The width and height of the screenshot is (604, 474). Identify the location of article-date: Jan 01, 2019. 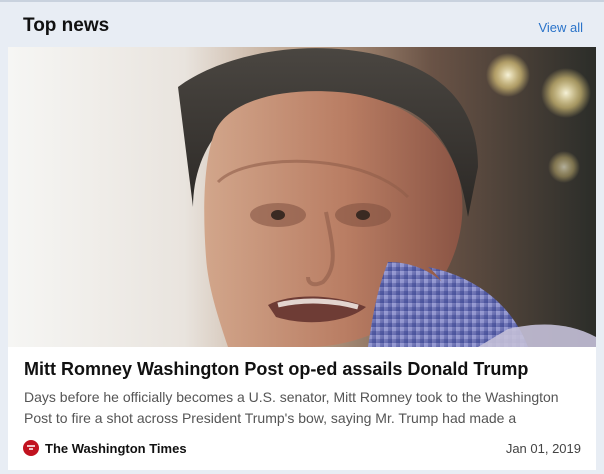
(543, 448).